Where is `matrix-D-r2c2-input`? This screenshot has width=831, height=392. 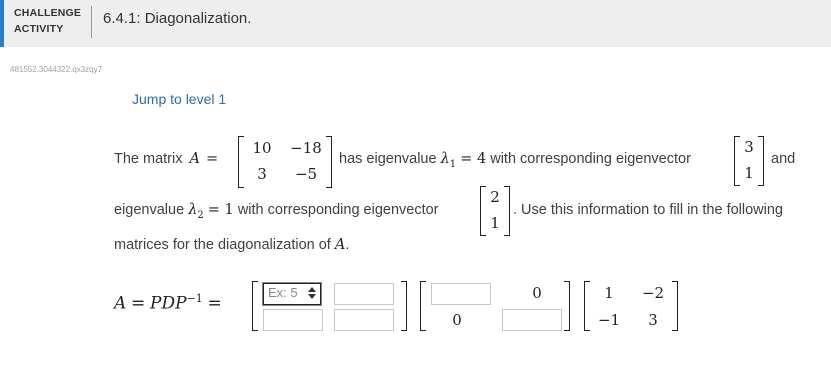
matrix-D-r2c2-input is located at coordinates (532, 320).